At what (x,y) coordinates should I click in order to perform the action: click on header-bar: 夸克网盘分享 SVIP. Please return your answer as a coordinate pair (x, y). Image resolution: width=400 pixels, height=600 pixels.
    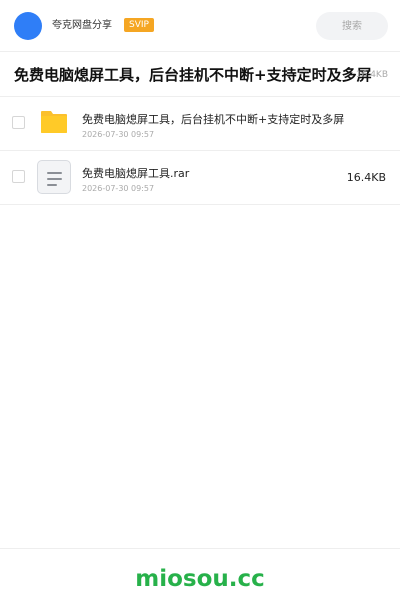
    Looking at the image, I should click on (200, 26).